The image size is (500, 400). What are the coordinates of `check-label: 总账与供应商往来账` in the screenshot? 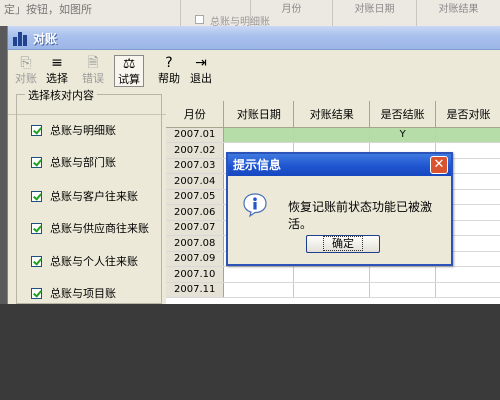 It's located at (99, 228).